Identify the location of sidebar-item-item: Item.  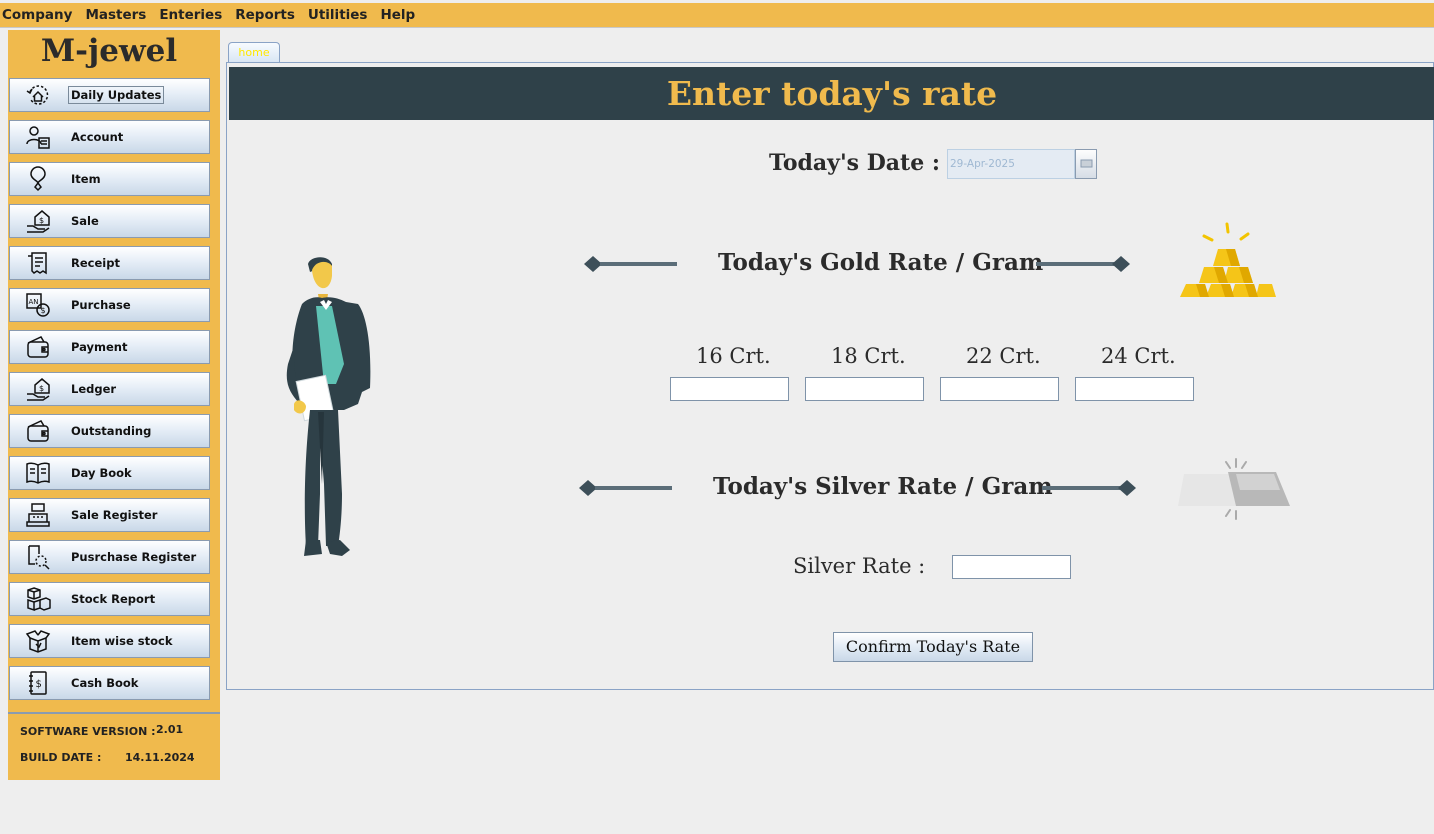
(109, 179).